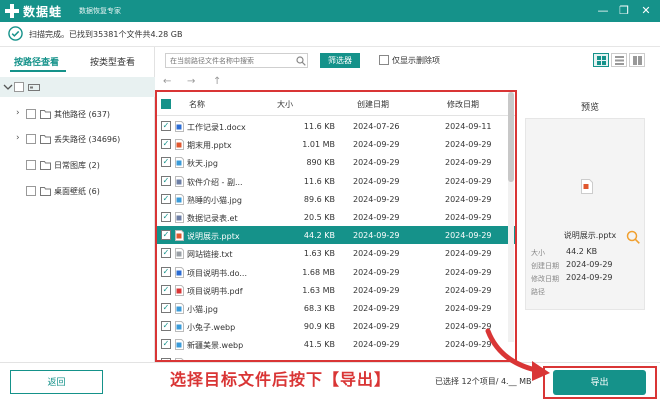  I want to click on only-deleted-checkbox, so click(384, 60).